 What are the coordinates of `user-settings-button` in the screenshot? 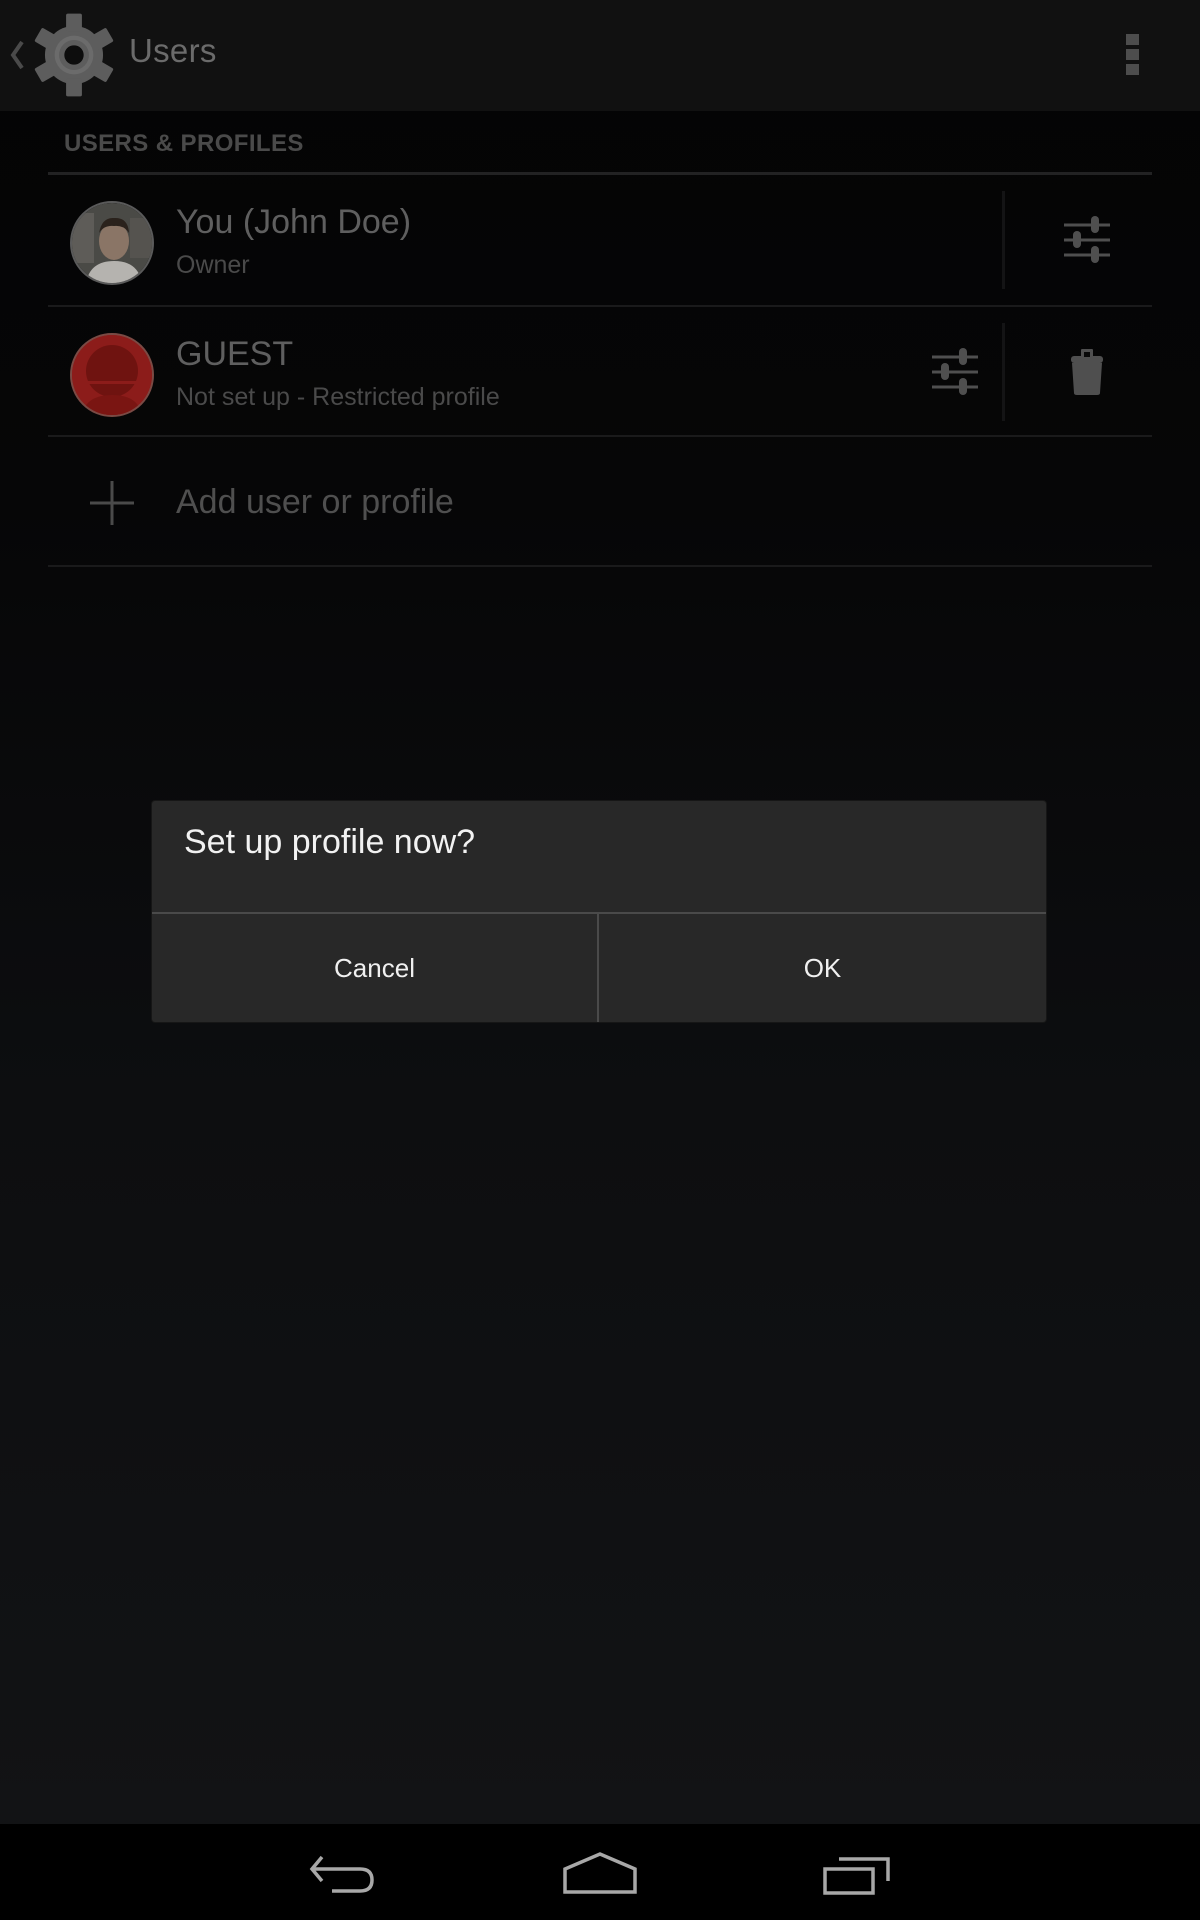 It's located at (1087, 240).